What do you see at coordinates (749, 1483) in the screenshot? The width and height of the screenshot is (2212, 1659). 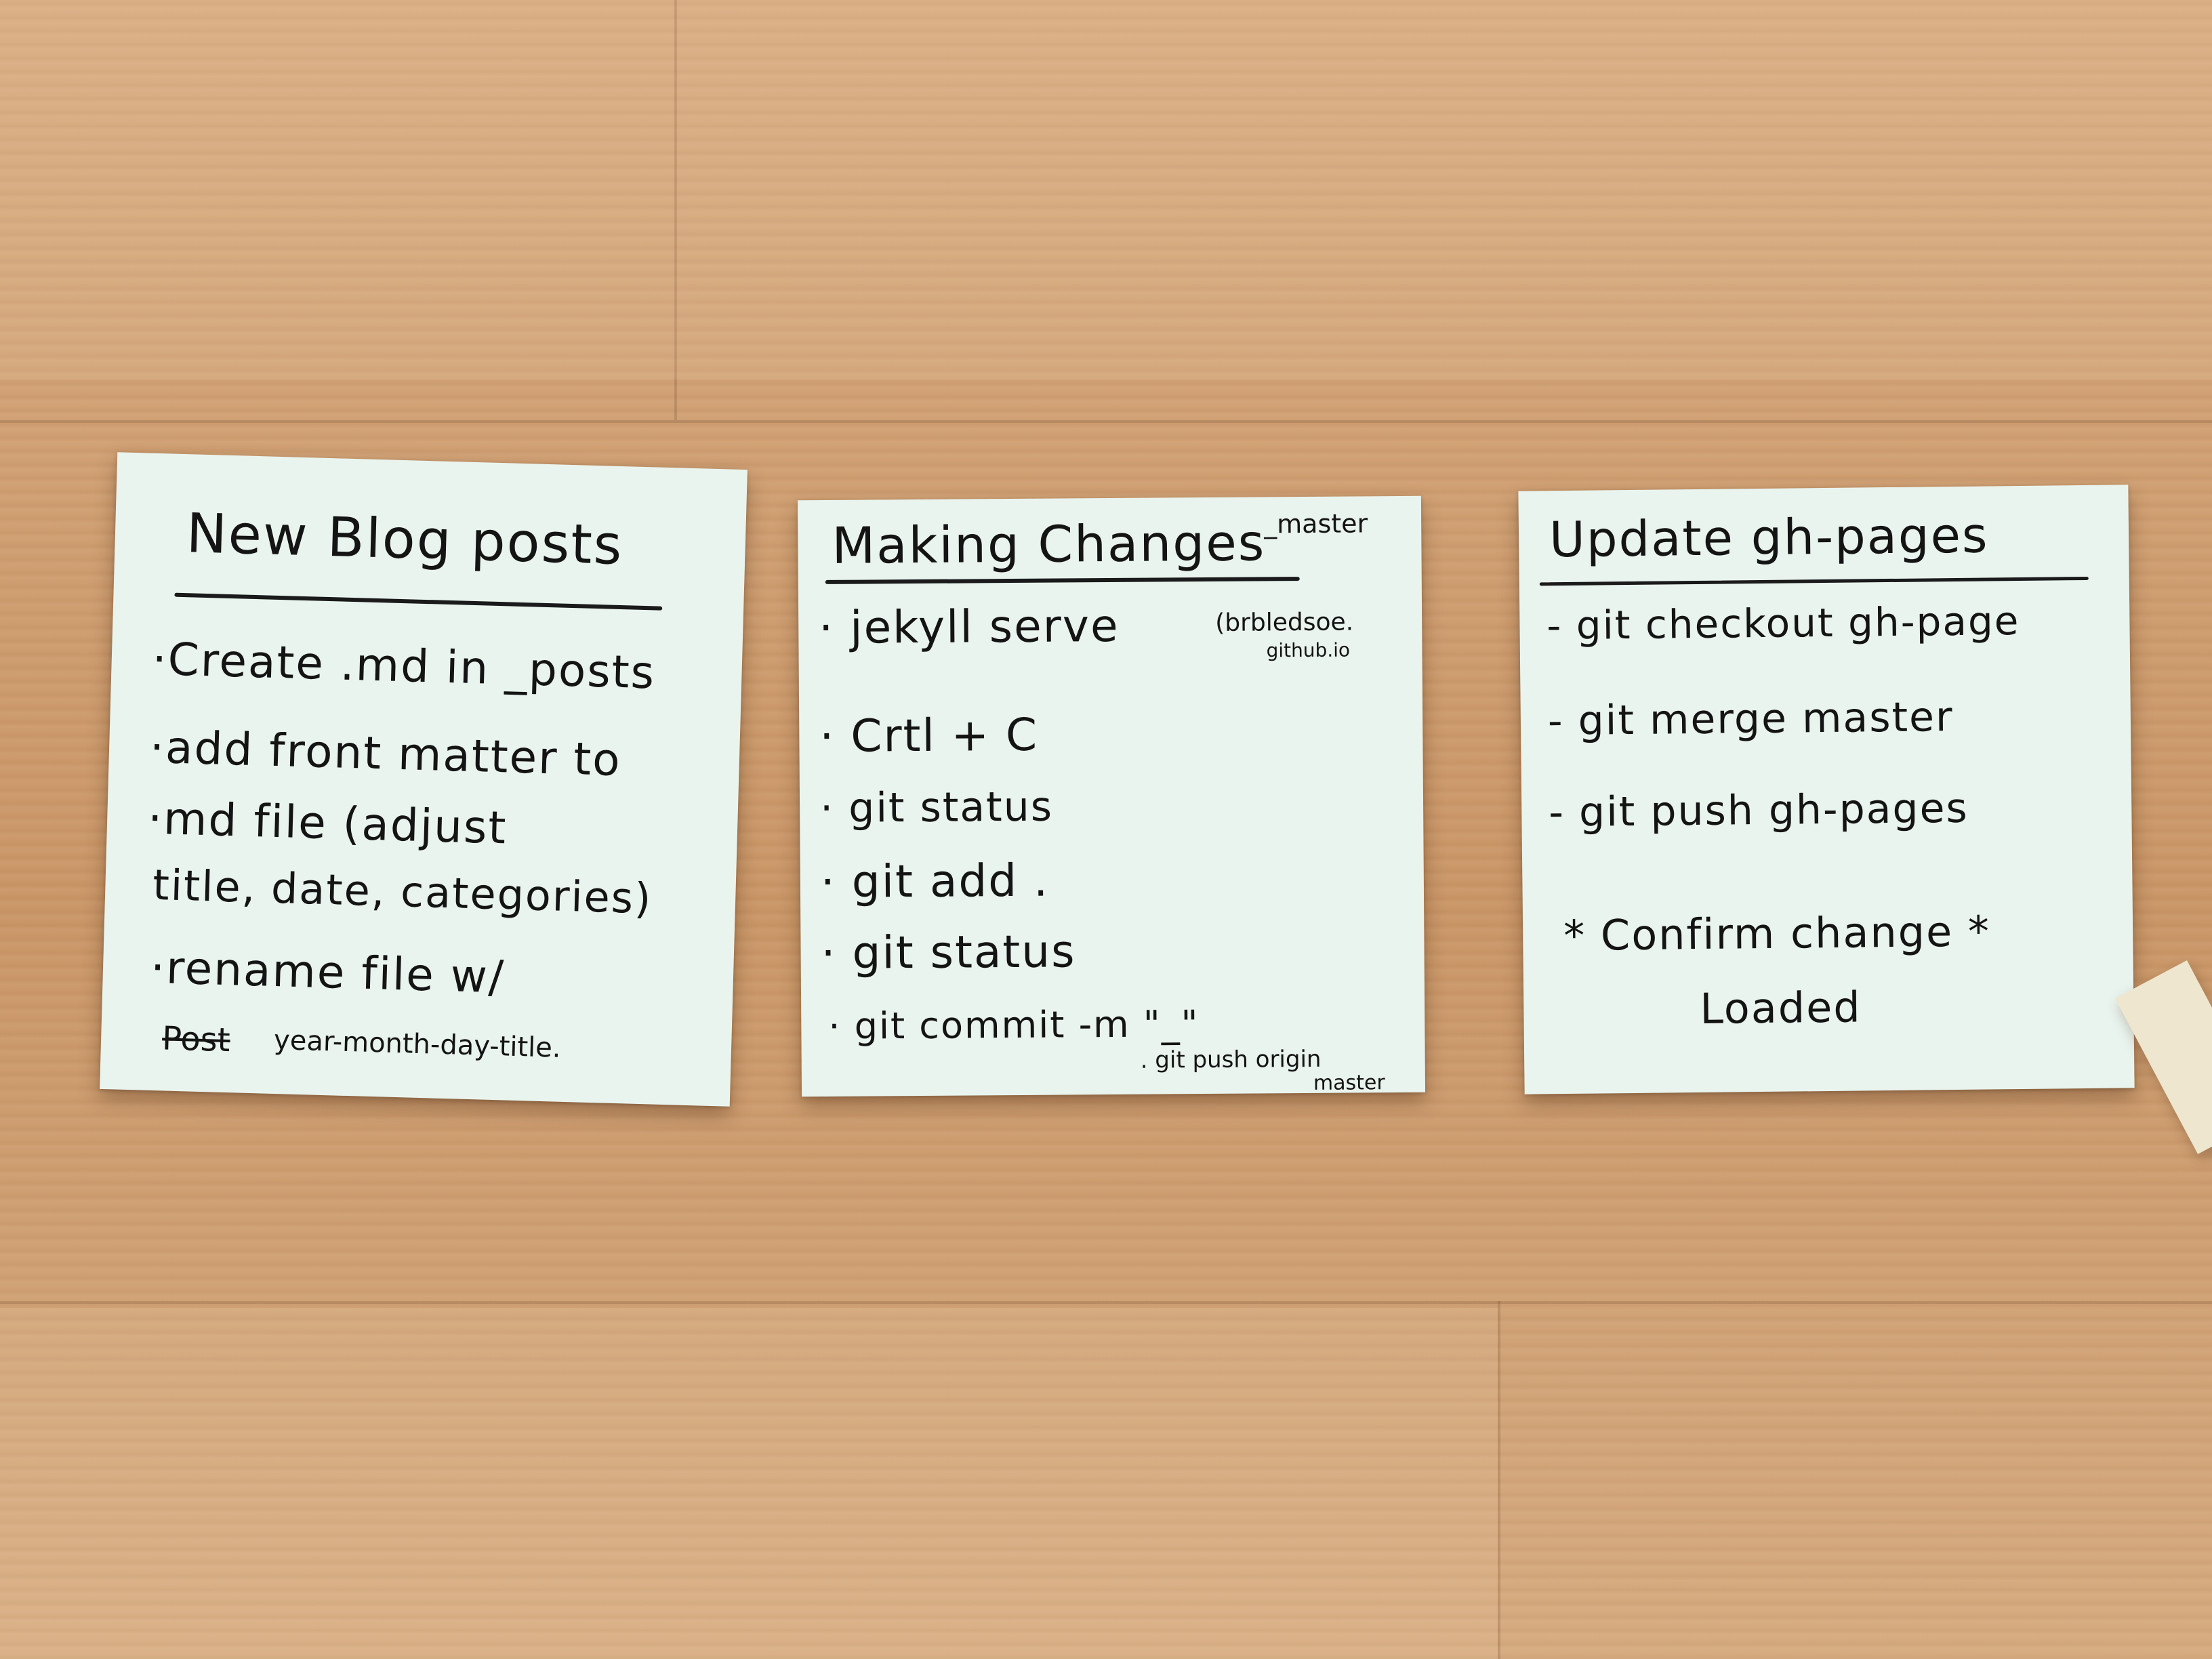 I see `desk-highlight` at bounding box center [749, 1483].